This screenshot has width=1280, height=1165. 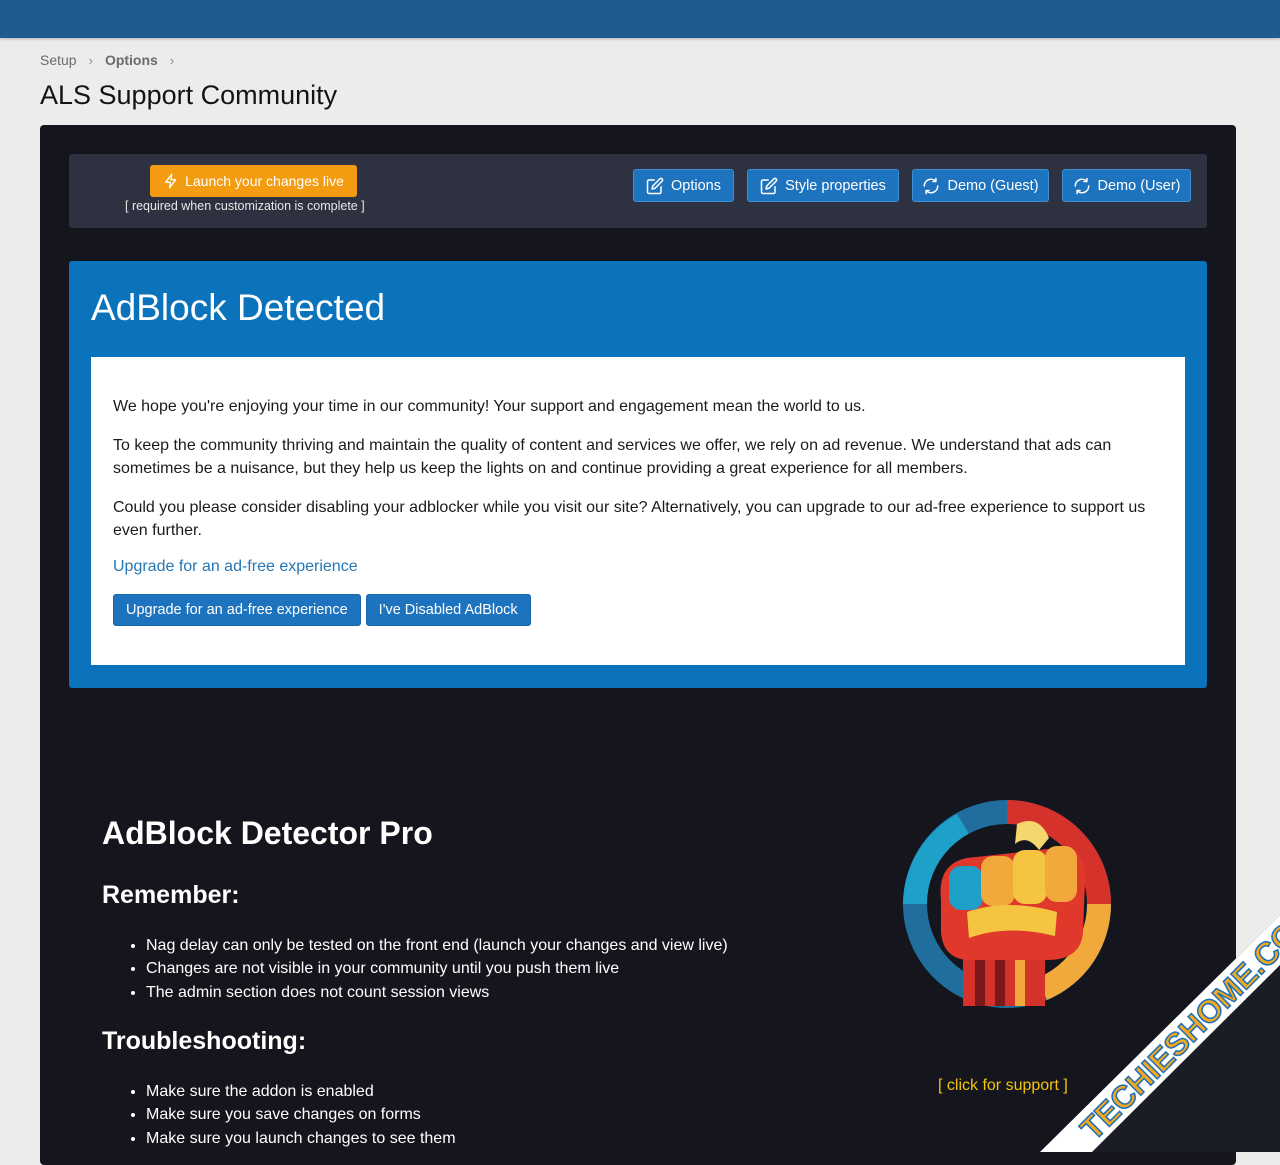 I want to click on support-link: [ click for support ], so click(x=1003, y=1086).